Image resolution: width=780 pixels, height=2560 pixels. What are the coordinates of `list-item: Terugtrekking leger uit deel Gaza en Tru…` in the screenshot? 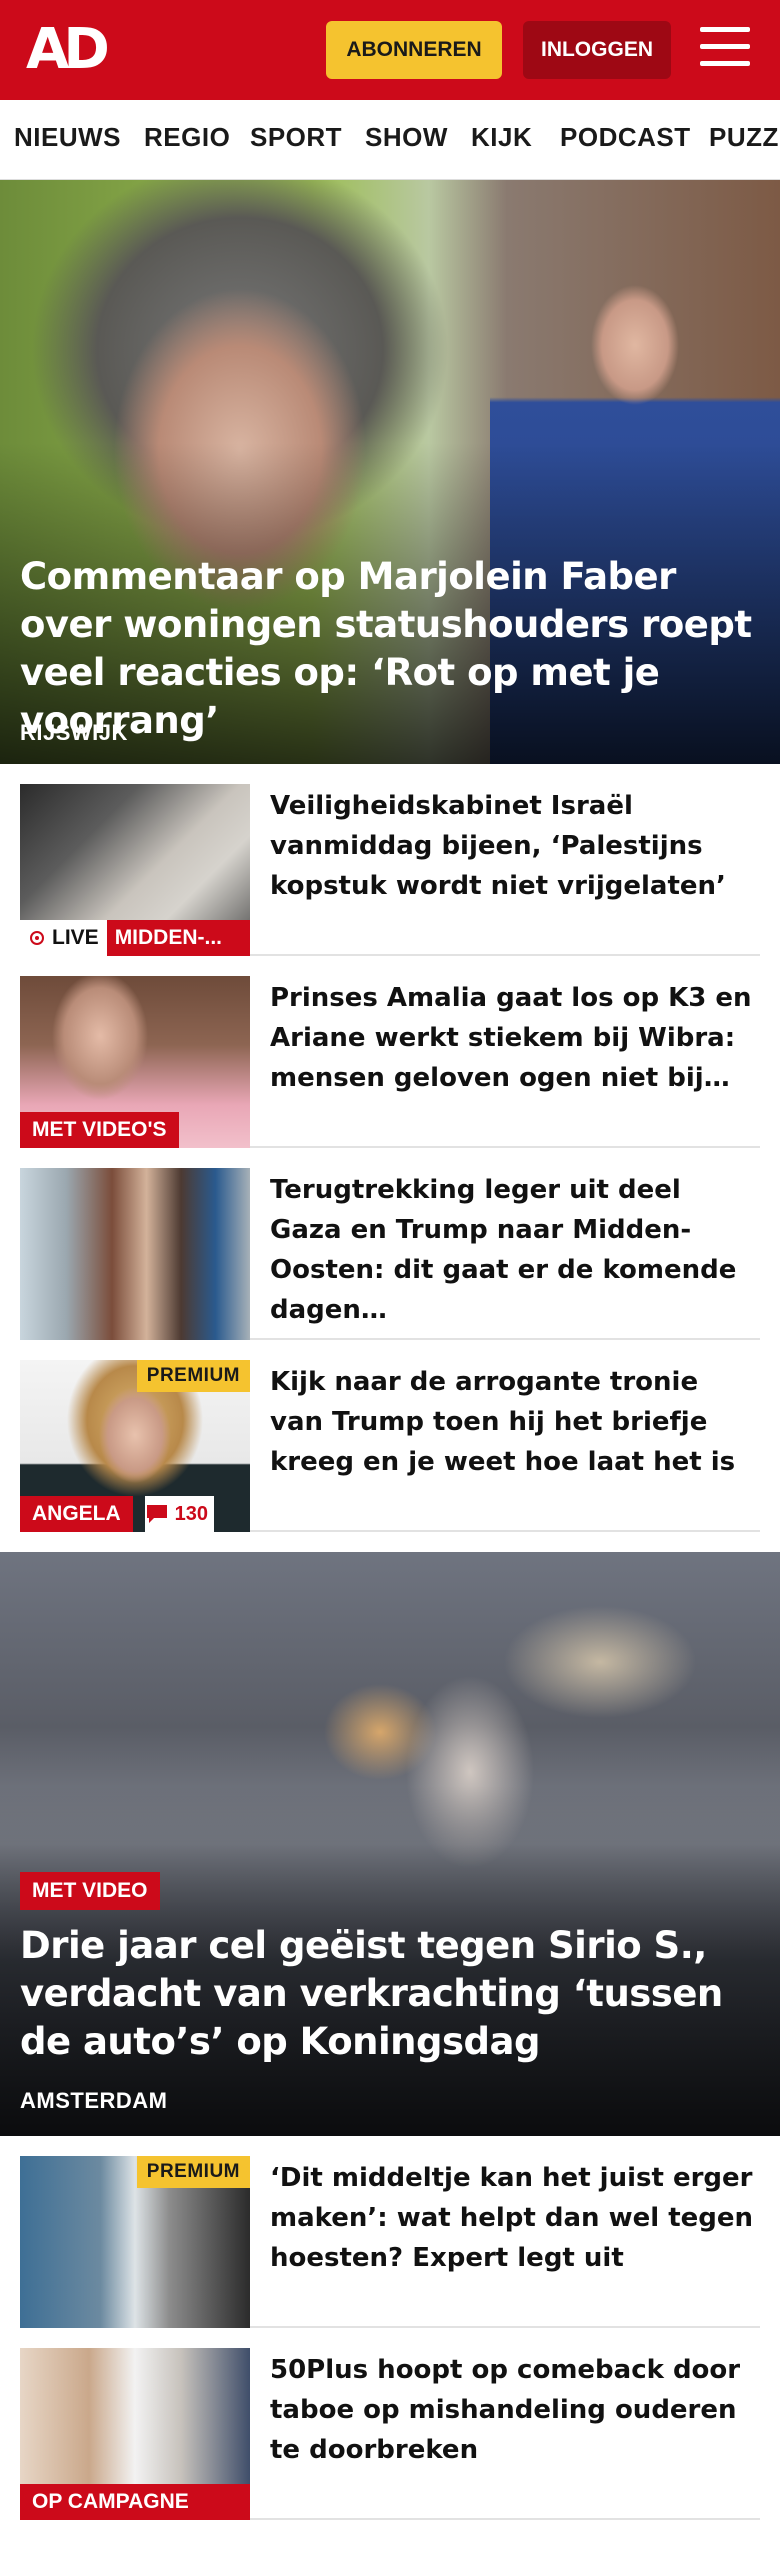 It's located at (390, 1244).